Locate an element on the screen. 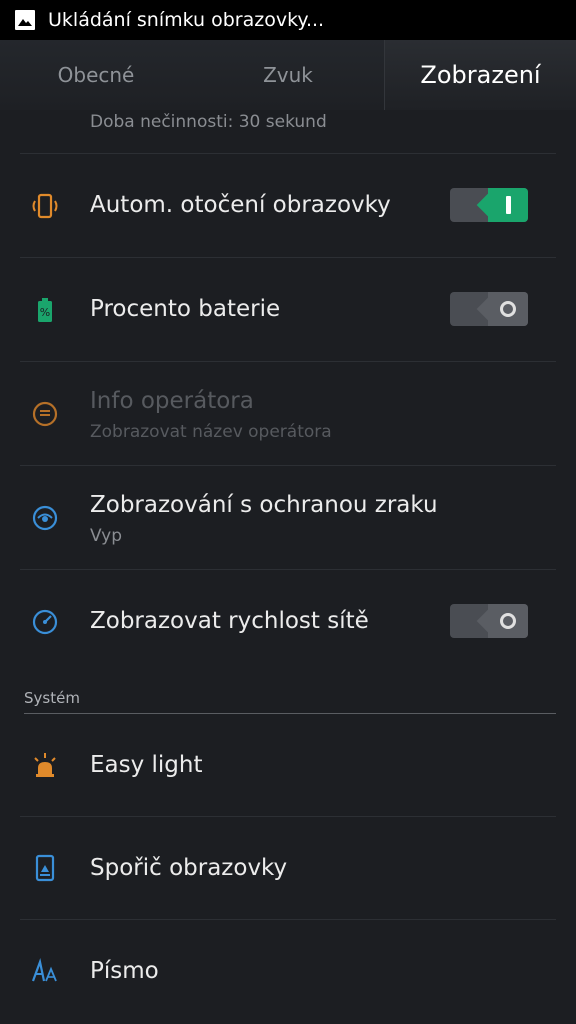  eye-protection-row: Zobrazování s ochranou zraku Vyp is located at coordinates (288, 518).